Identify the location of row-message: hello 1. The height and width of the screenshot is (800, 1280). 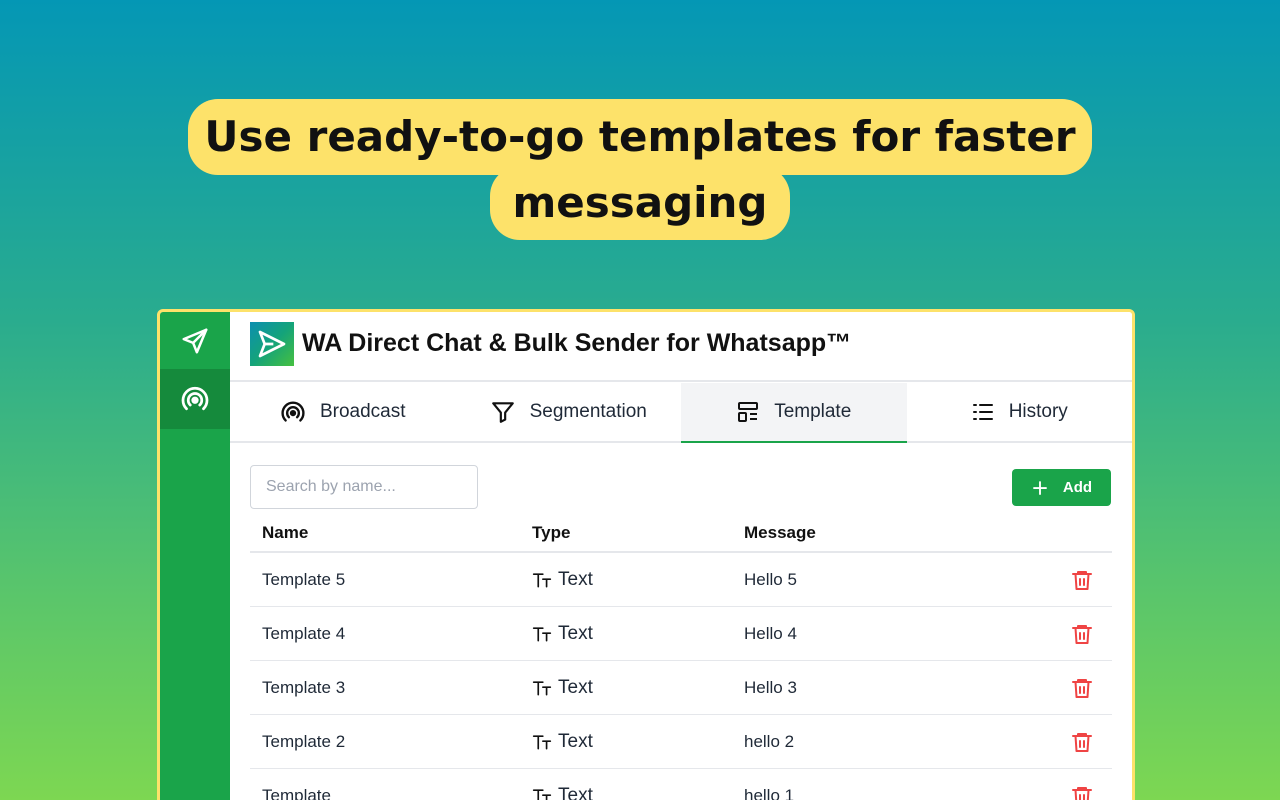
(769, 792).